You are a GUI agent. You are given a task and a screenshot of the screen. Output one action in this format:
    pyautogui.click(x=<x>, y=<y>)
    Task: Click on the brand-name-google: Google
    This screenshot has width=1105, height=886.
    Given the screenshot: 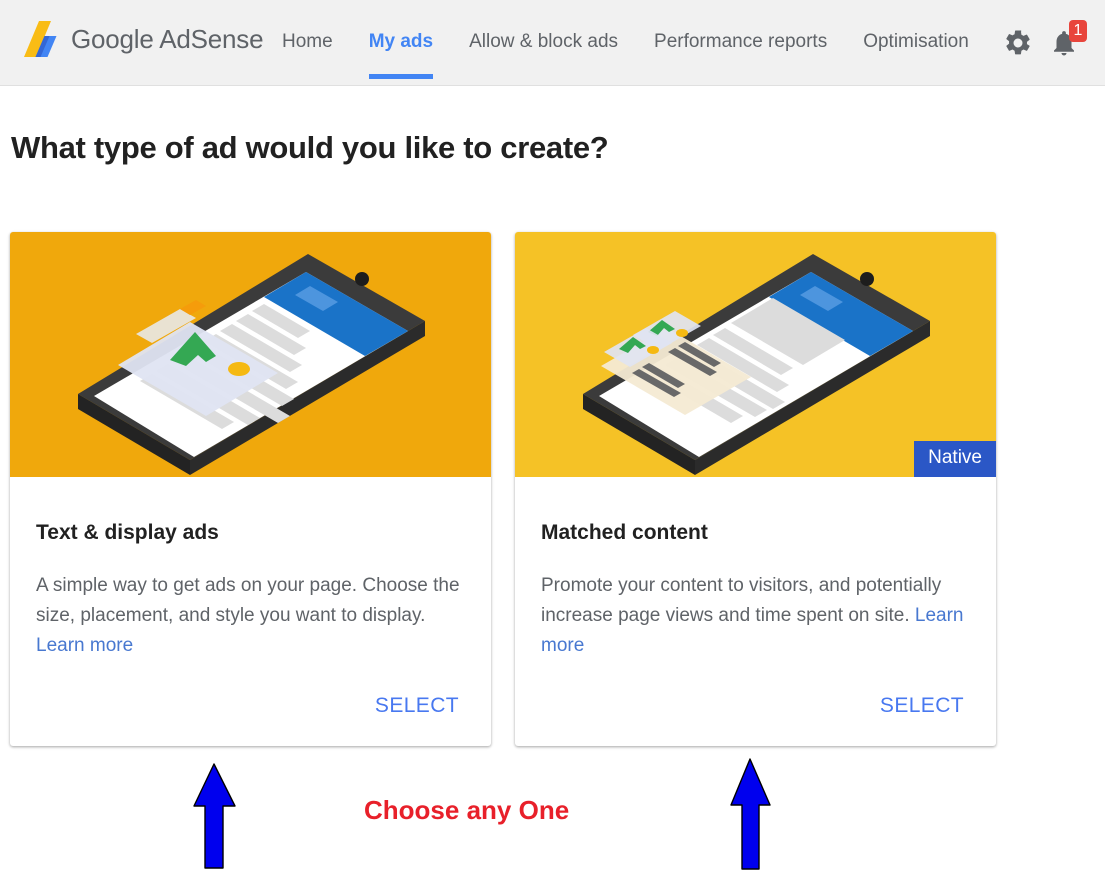 What is the action you would take?
    pyautogui.click(x=112, y=38)
    